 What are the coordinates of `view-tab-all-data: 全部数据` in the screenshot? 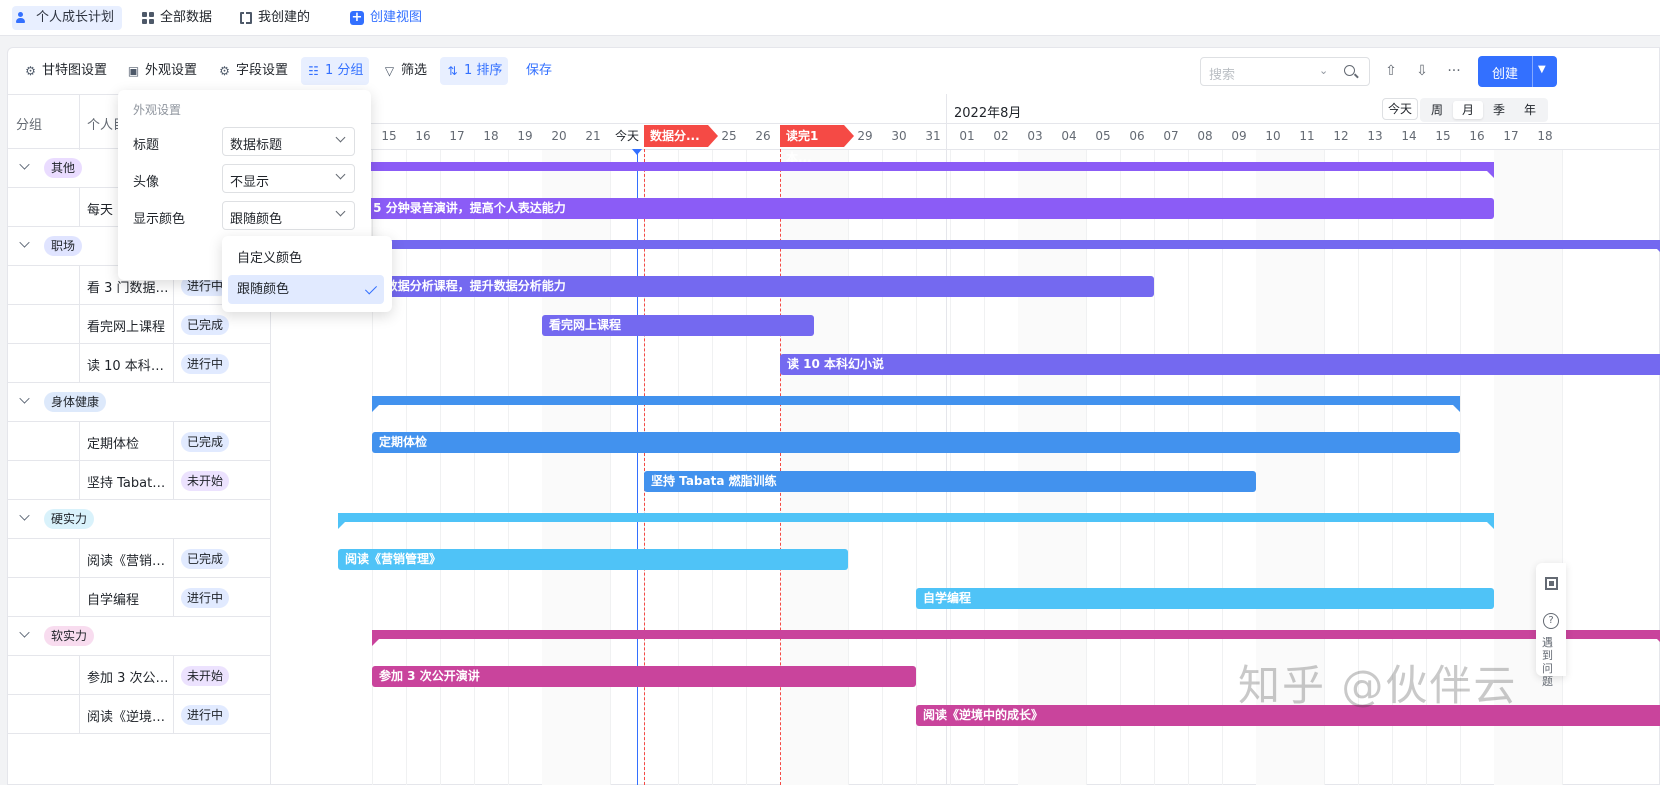 It's located at (179, 18).